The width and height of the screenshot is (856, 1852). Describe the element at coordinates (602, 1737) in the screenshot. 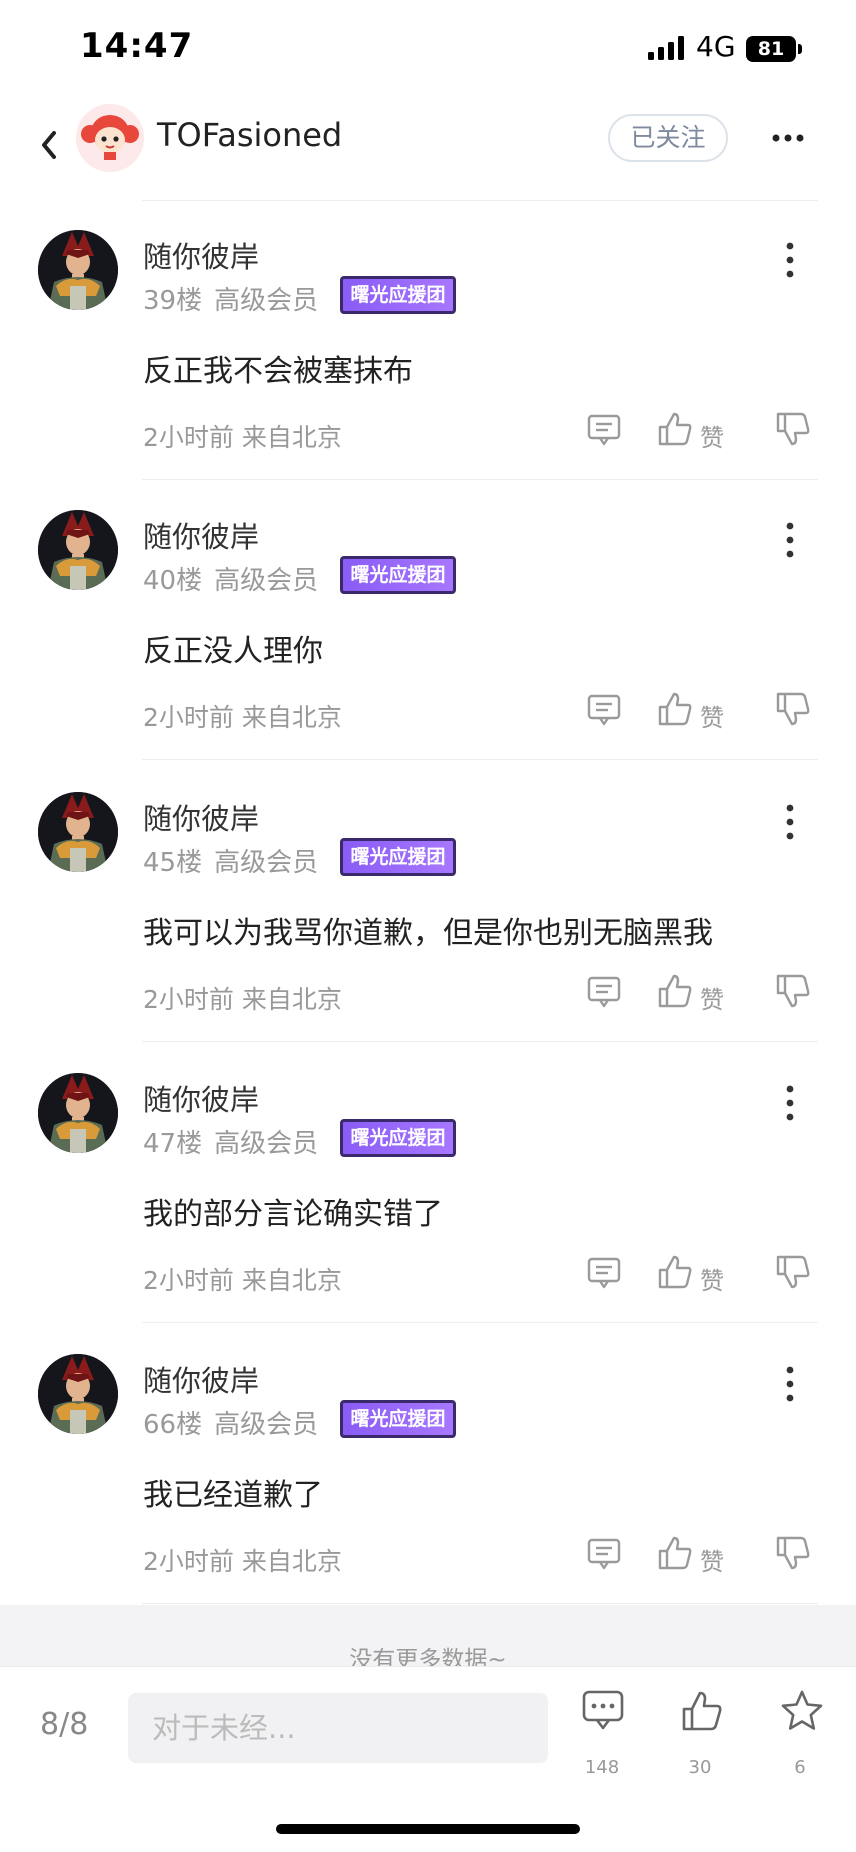

I see `comments-button: 148` at that location.